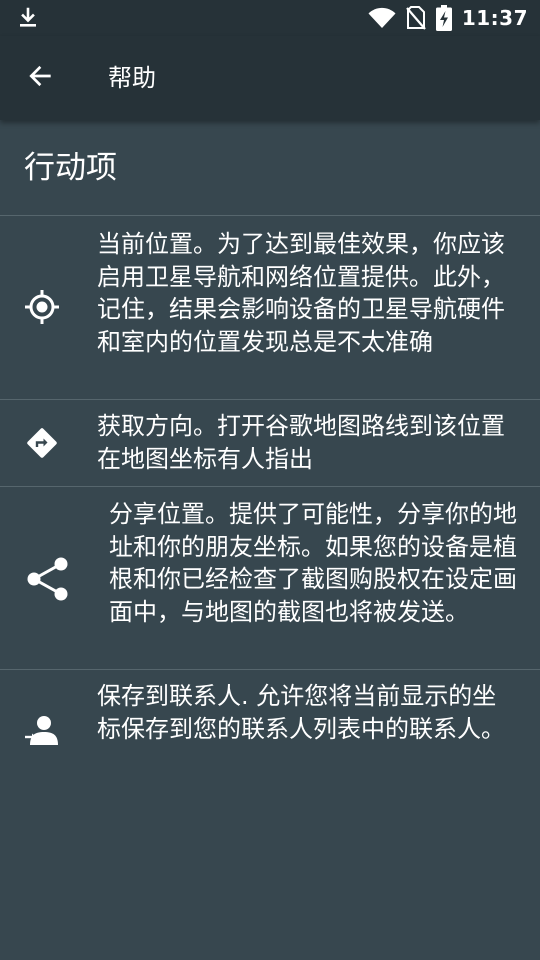 The height and width of the screenshot is (960, 540). Describe the element at coordinates (270, 78) in the screenshot. I see `toolbar: 帮助` at that location.